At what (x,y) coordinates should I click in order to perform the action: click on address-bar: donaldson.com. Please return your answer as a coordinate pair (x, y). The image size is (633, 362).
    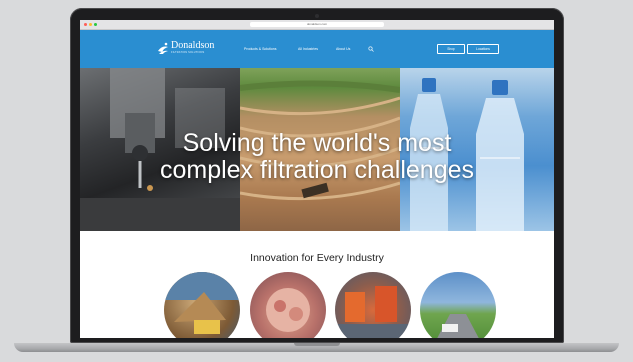
    Looking at the image, I should click on (317, 24).